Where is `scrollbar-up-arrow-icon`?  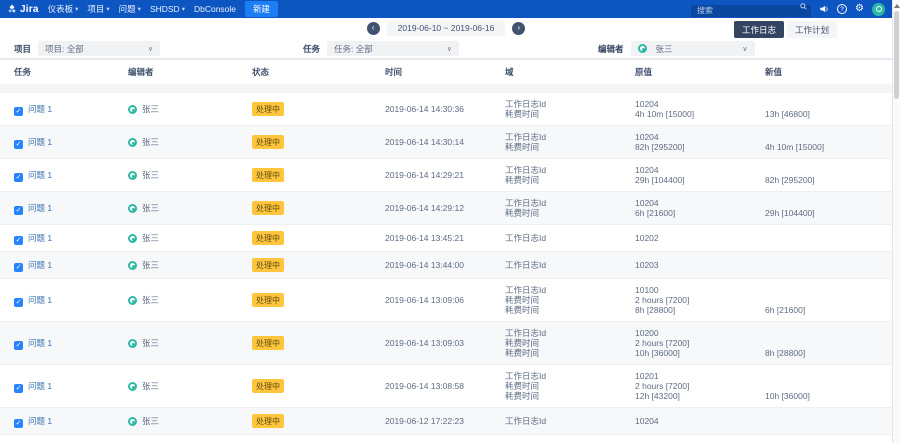
scrollbar-up-arrow-icon is located at coordinates (896, 6).